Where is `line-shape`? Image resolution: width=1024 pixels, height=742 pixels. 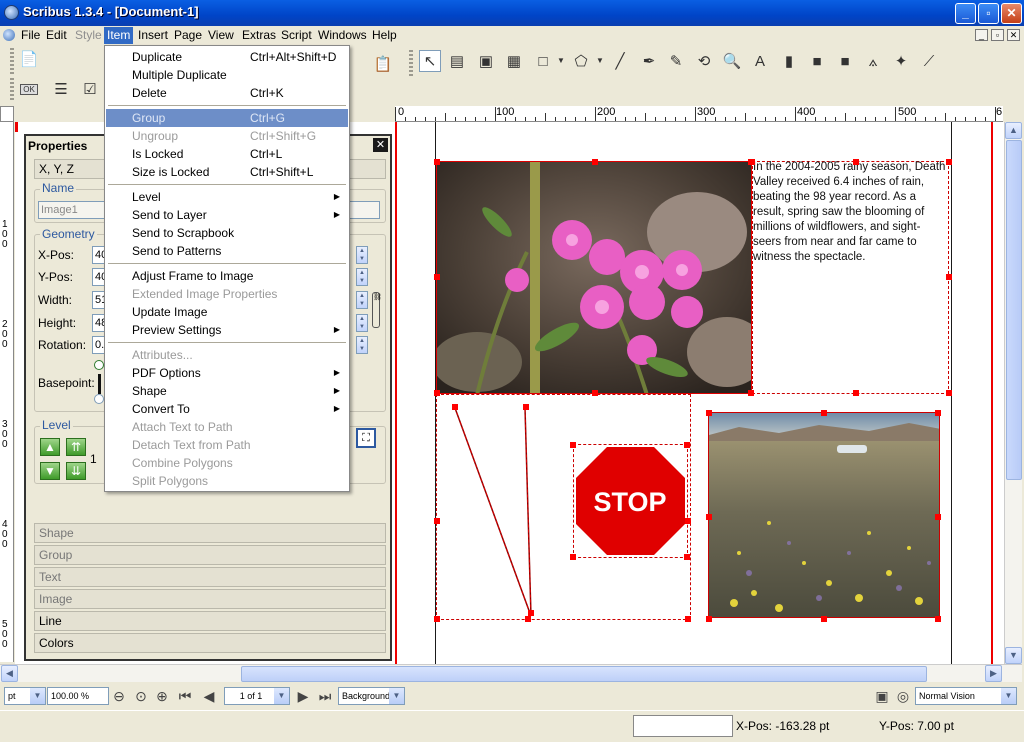 line-shape is located at coordinates (495, 512).